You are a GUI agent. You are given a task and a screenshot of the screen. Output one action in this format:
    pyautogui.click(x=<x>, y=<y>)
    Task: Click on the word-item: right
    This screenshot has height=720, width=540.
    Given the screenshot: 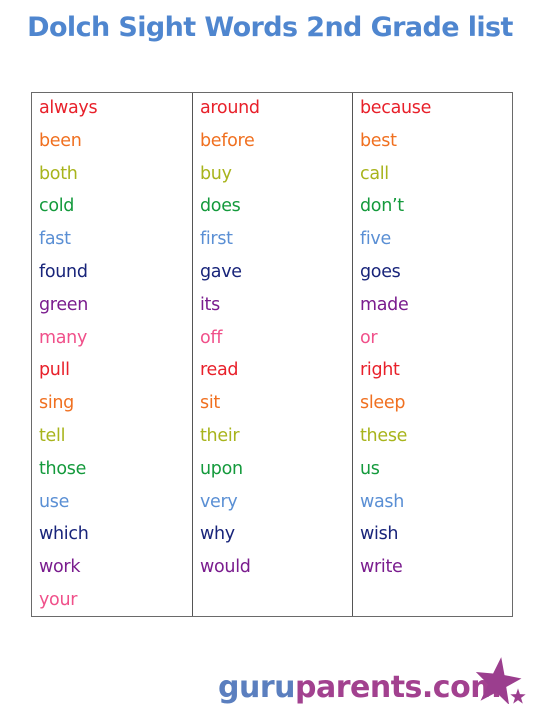 What is the action you would take?
    pyautogui.click(x=380, y=370)
    